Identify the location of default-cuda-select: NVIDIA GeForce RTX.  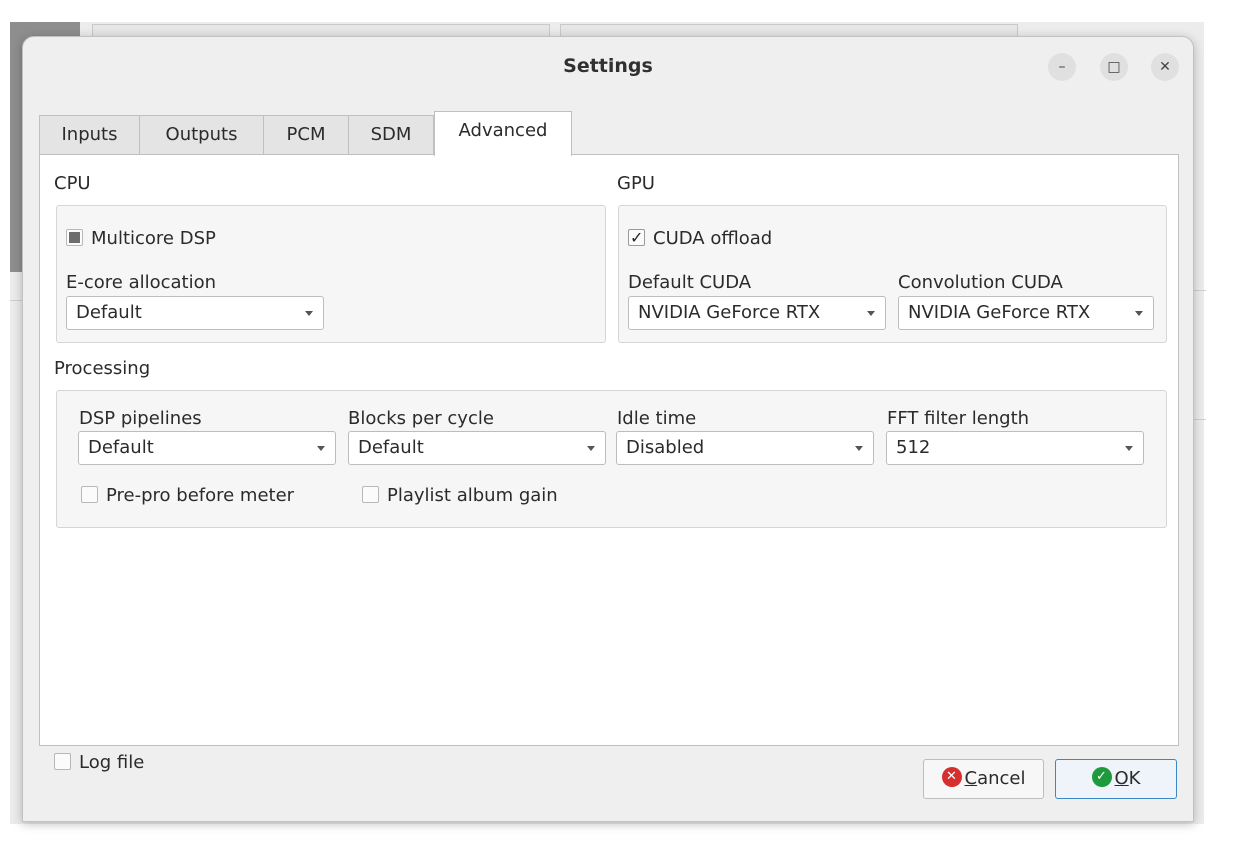
(757, 313).